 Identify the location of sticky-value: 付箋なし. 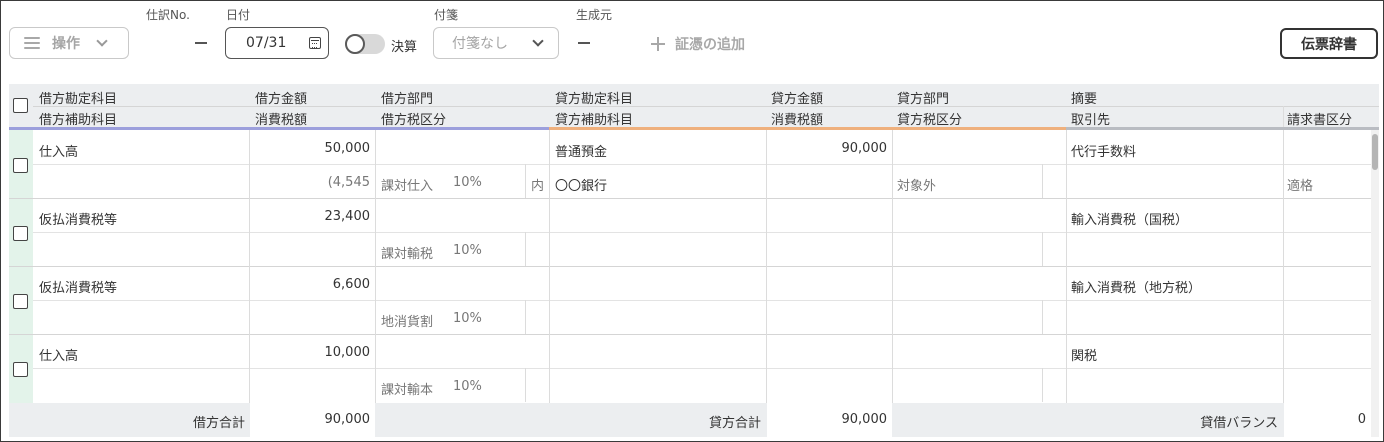
(480, 44).